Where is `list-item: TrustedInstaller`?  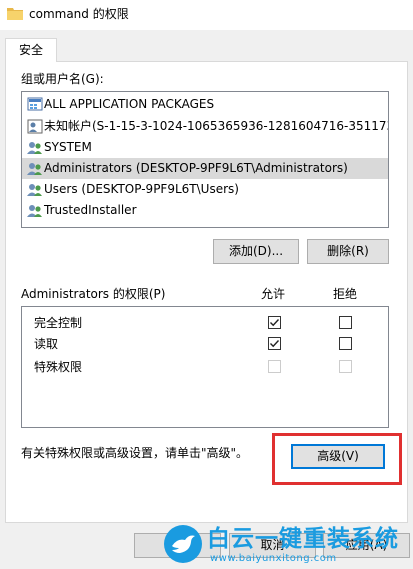
list-item: TrustedInstaller is located at coordinates (205, 210).